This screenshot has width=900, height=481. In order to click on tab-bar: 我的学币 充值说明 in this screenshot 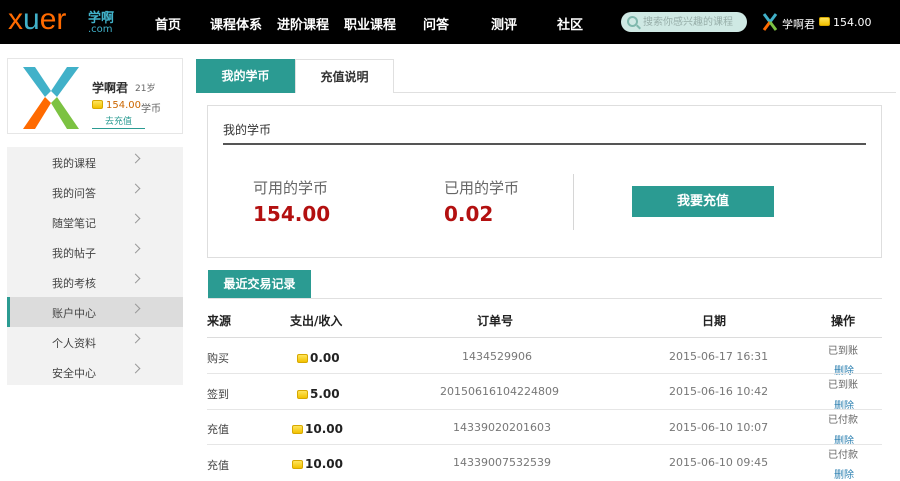, I will do `click(546, 76)`.